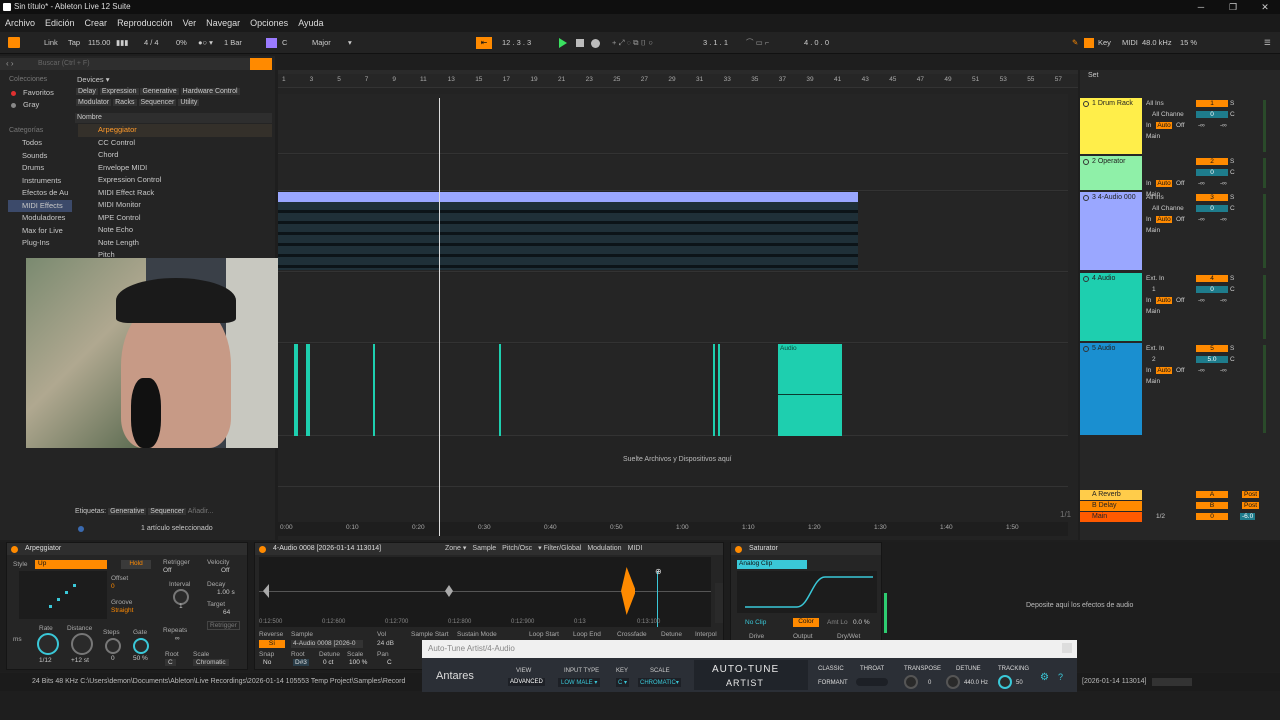  I want to click on style-select: Up, so click(71, 564).